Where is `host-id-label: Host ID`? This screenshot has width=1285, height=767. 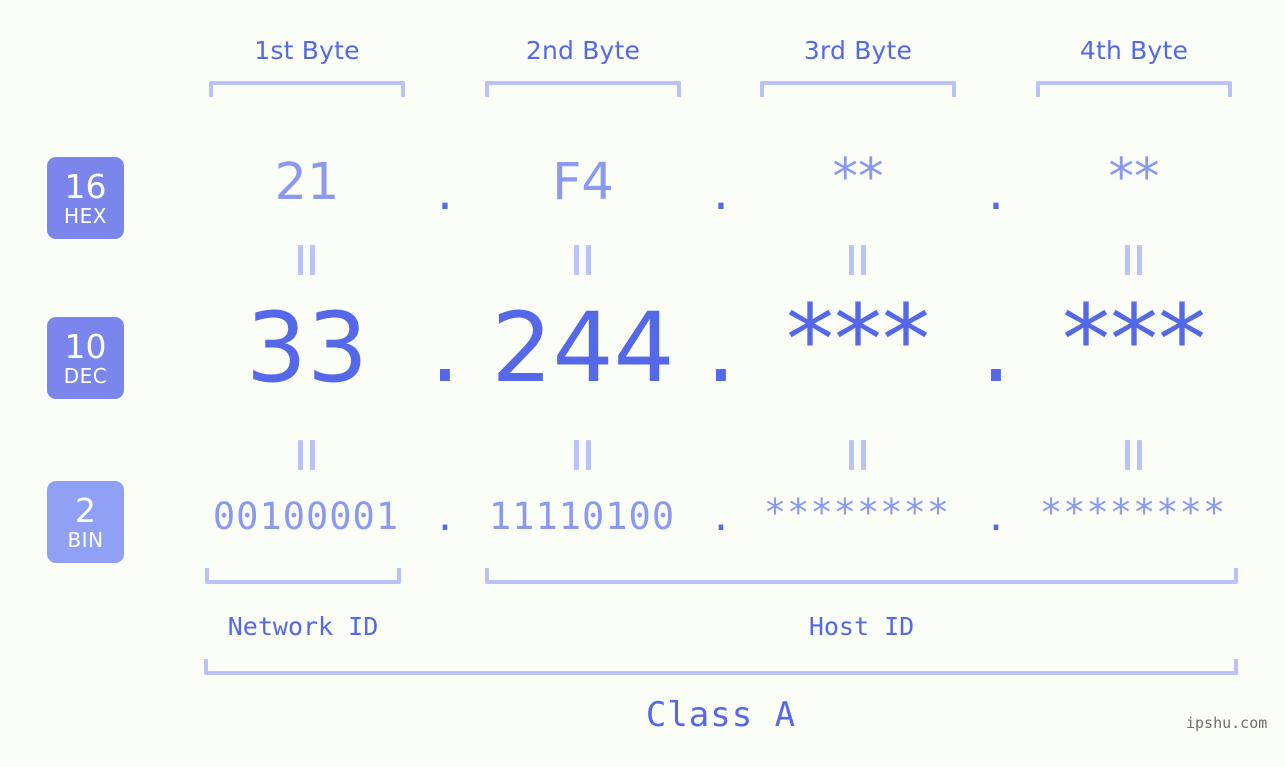
host-id-label: Host ID is located at coordinates (861, 626).